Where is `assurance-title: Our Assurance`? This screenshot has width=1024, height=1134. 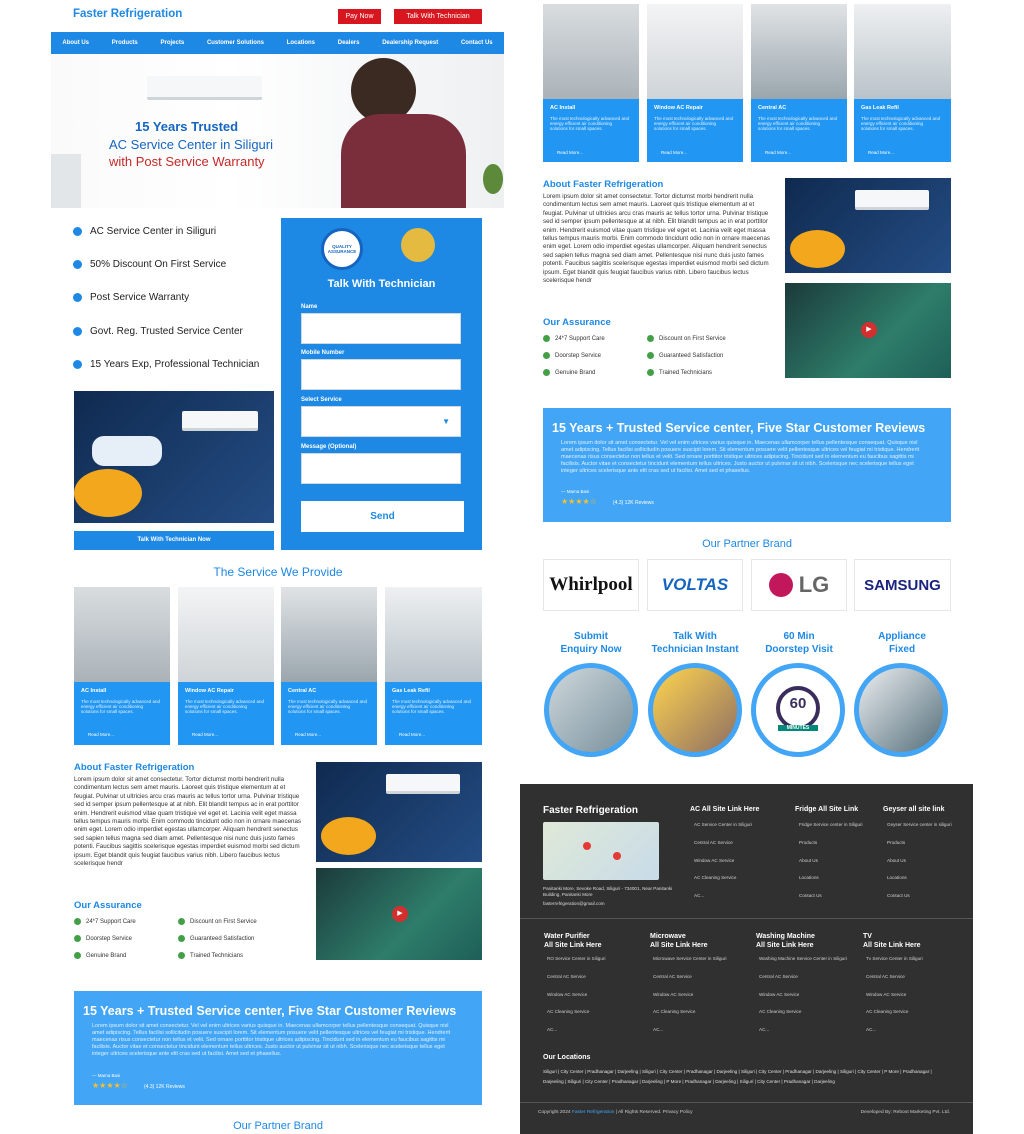 assurance-title: Our Assurance is located at coordinates (108, 905).